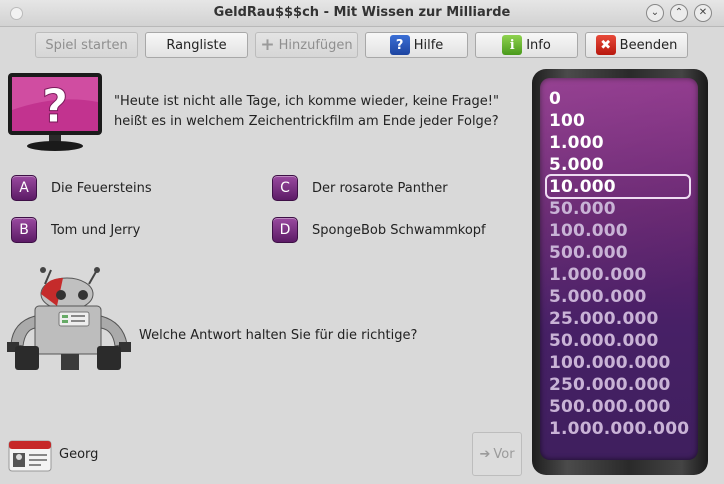 Image resolution: width=724 pixels, height=484 pixels. I want to click on ladder-step: 25.000.000, so click(604, 319).